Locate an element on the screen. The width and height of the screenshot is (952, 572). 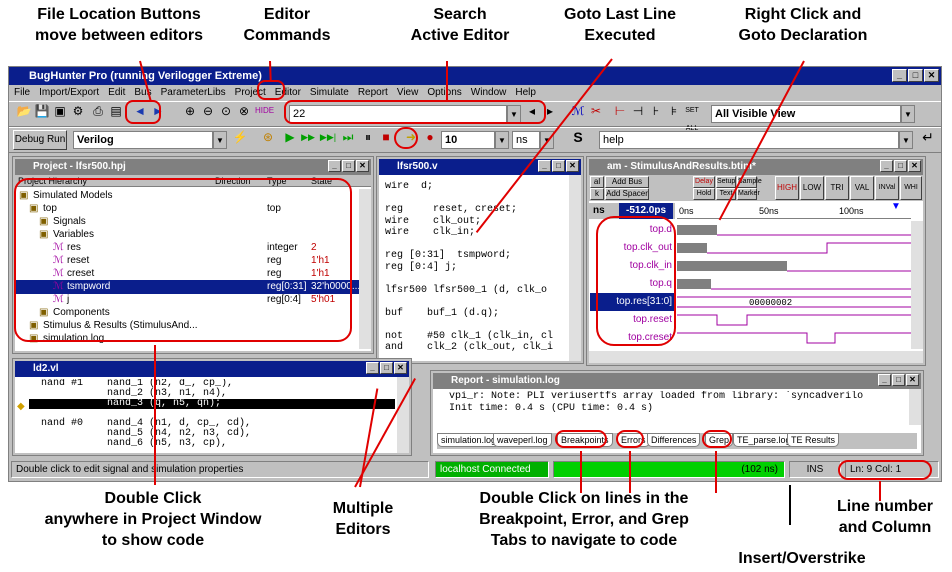
tab-simulationlog: simulation.log is located at coordinates (469, 440).